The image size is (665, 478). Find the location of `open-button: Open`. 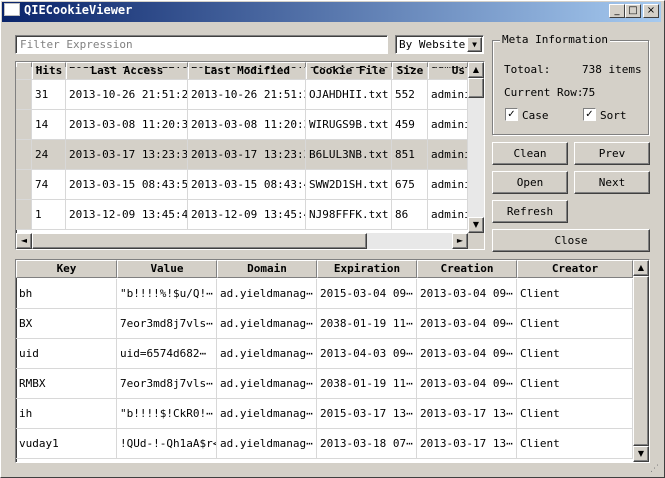

open-button: Open is located at coordinates (530, 182).